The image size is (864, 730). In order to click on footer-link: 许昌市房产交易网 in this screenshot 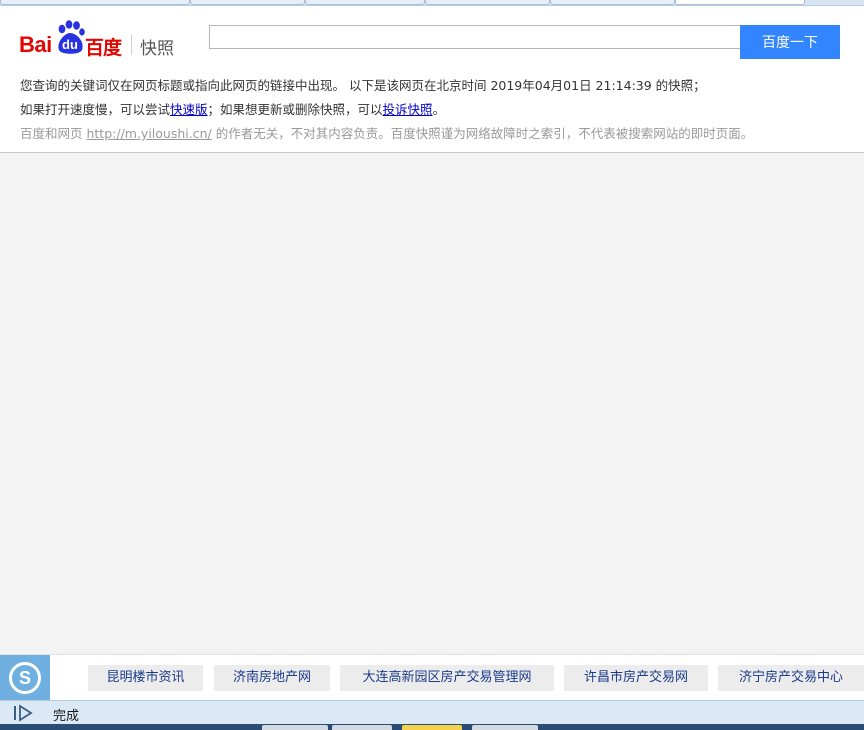, I will do `click(636, 678)`.